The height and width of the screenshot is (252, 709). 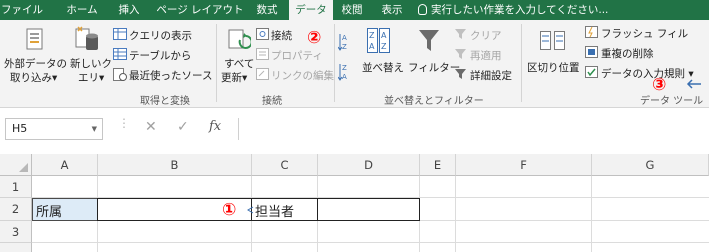 I want to click on column-header-g: G, so click(x=650, y=165).